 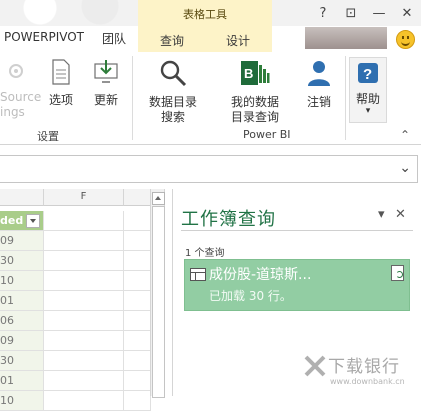 I want to click on my-data-catalog-queries-button: B 我的数据 目录查询, so click(x=255, y=92).